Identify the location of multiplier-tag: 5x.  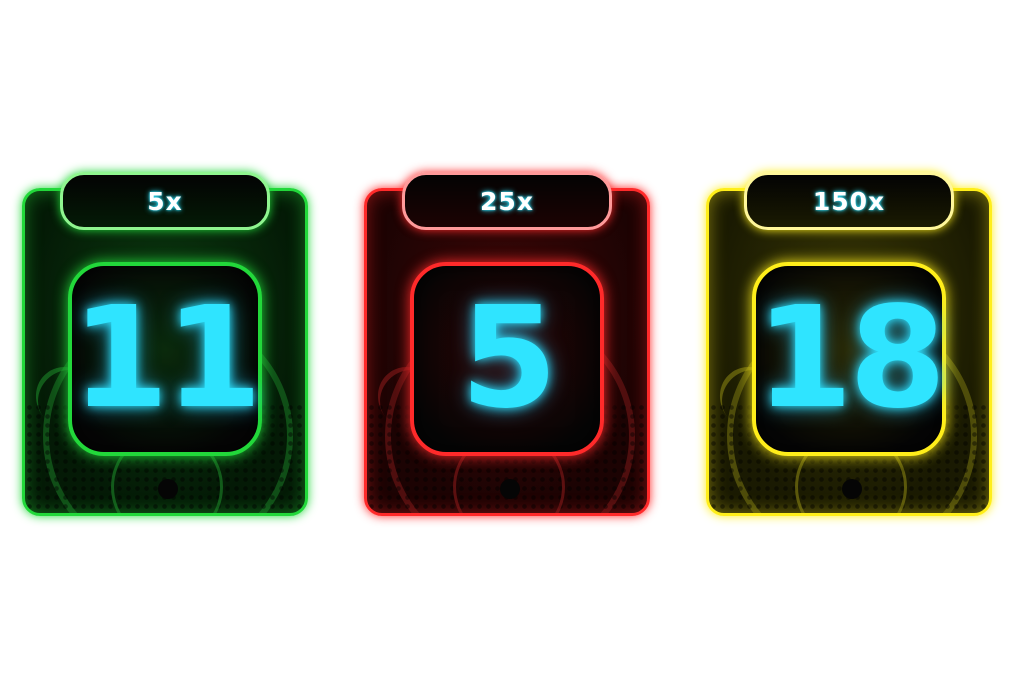
(165, 201).